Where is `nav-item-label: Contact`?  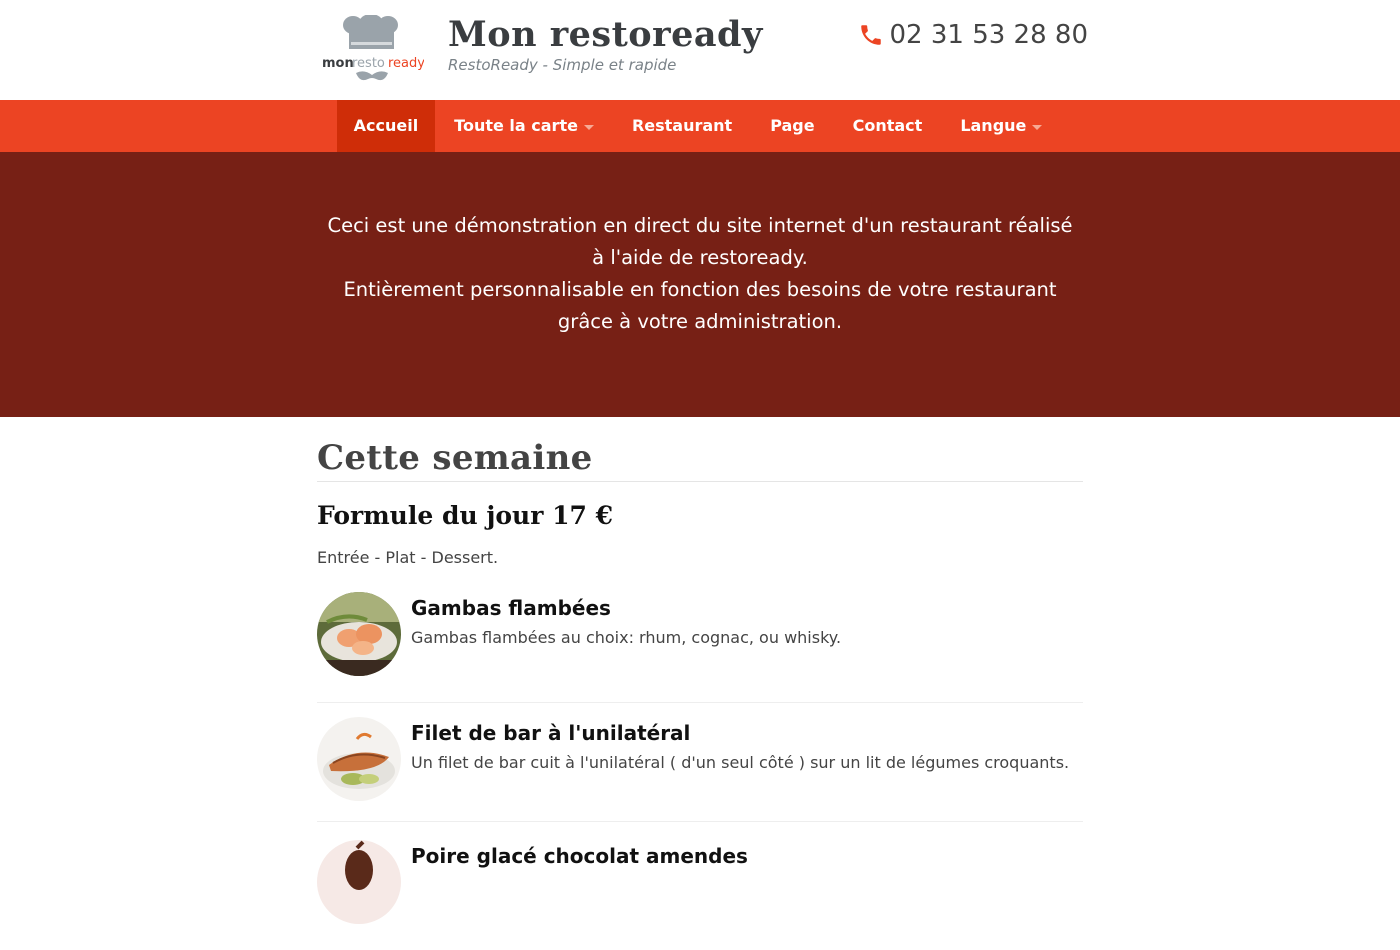 nav-item-label: Contact is located at coordinates (887, 125).